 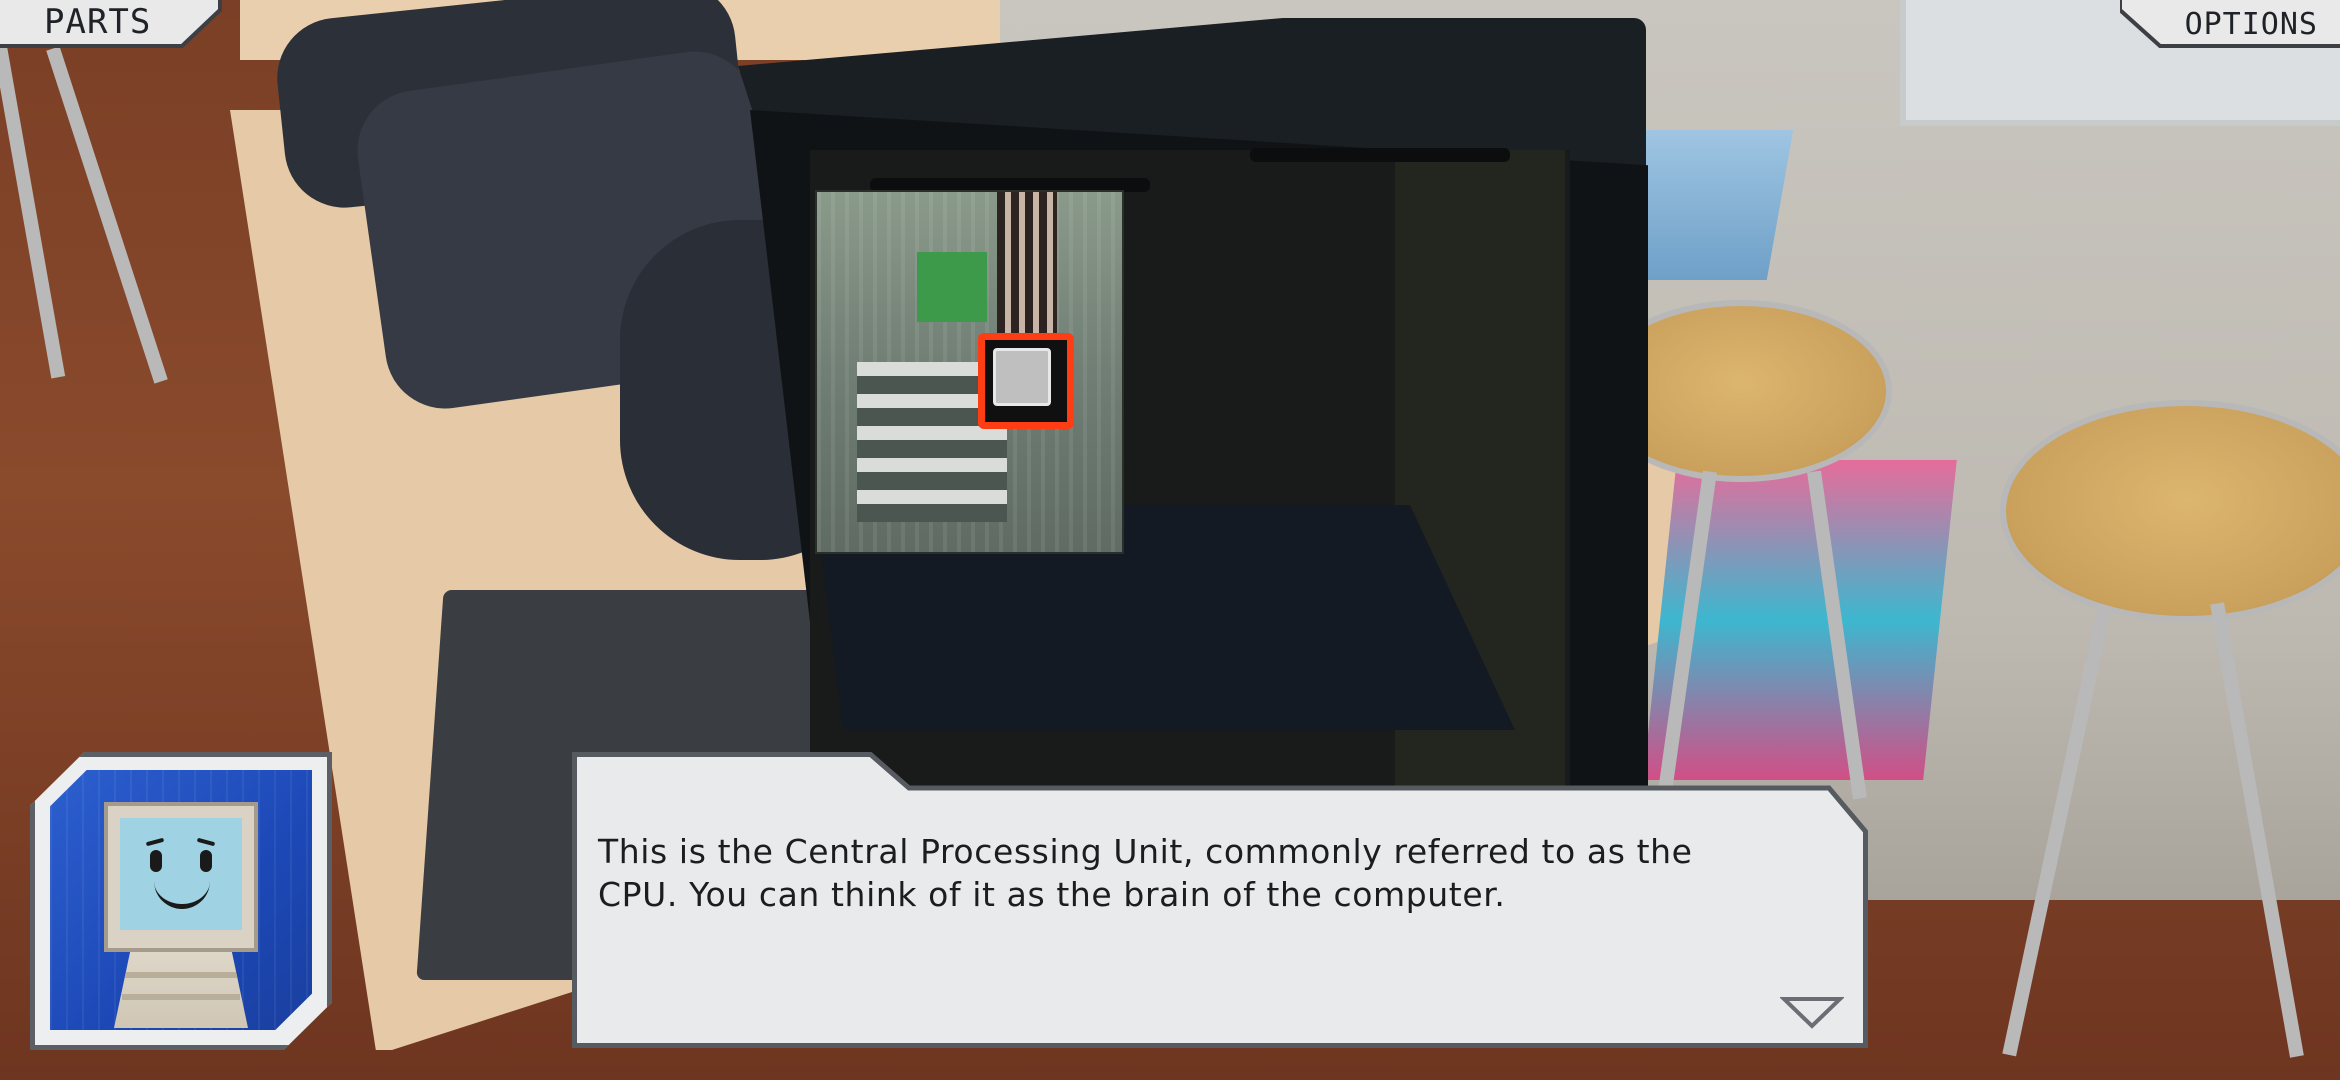 What do you see at coordinates (1812, 1013) in the screenshot?
I see `triangle-down-icon` at bounding box center [1812, 1013].